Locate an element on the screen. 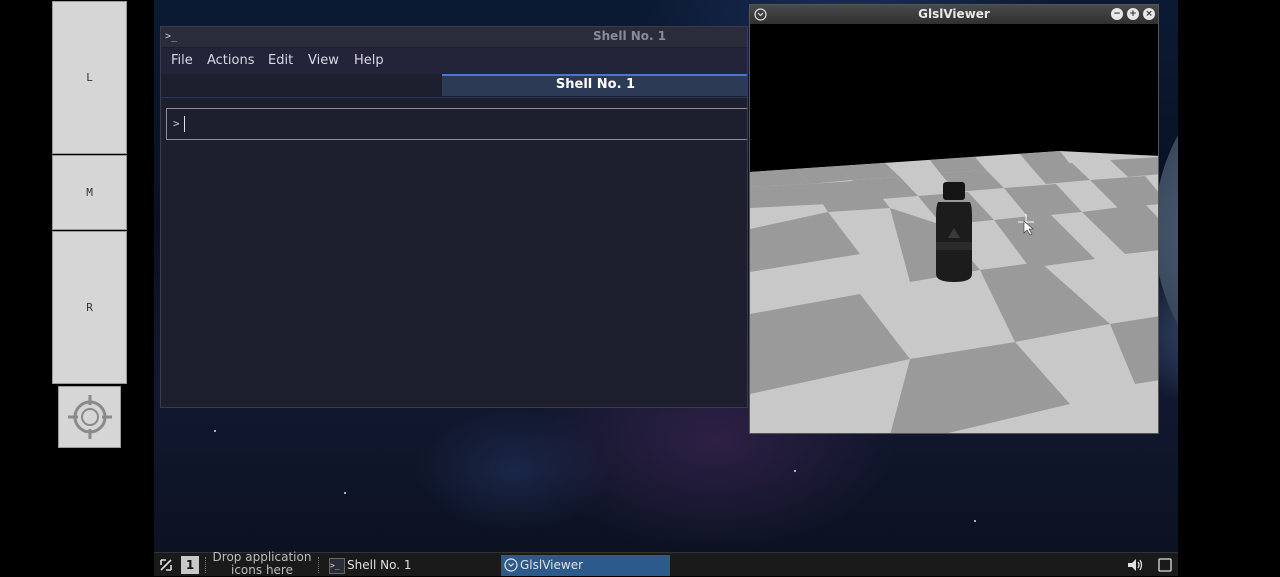 This screenshot has width=1280, height=577. left-mouse-label: L is located at coordinates (89, 77).